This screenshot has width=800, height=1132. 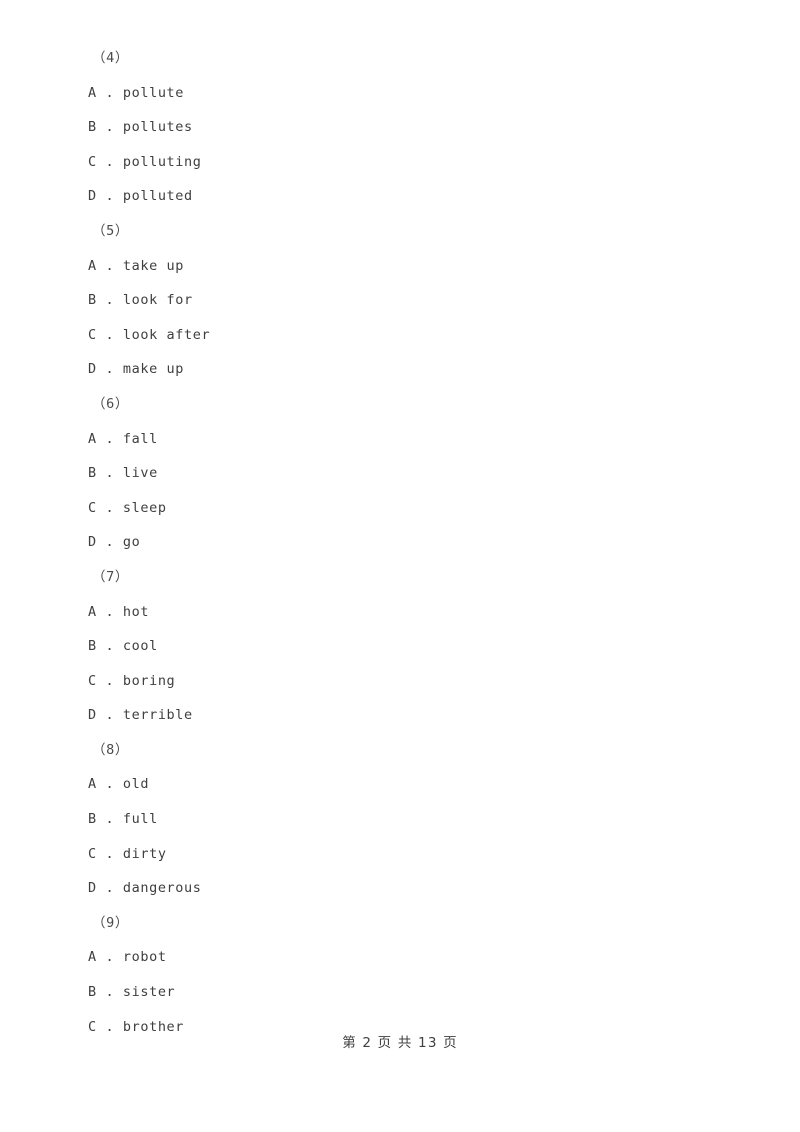 I want to click on question-group: （9） A . robot B . sister C . brother, so click(x=400, y=975).